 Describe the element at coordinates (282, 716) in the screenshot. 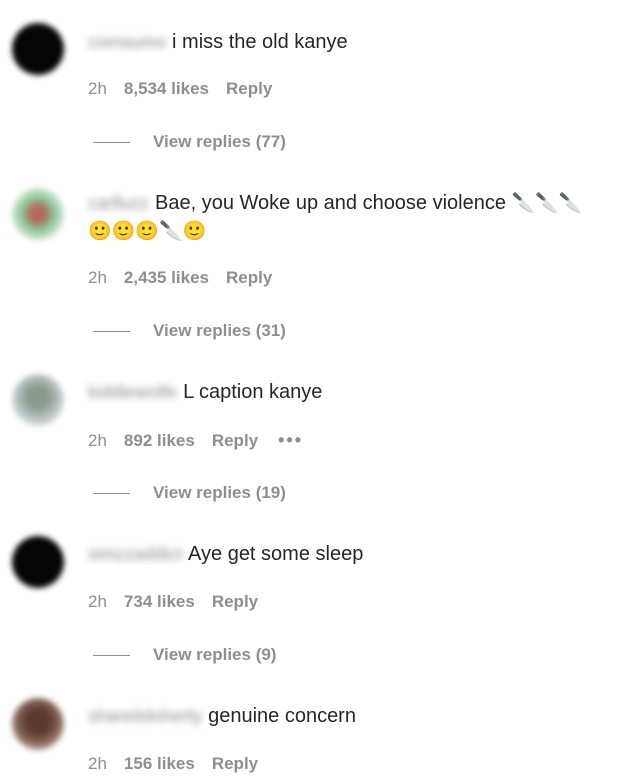

I see `comment-body: genuine concern` at that location.